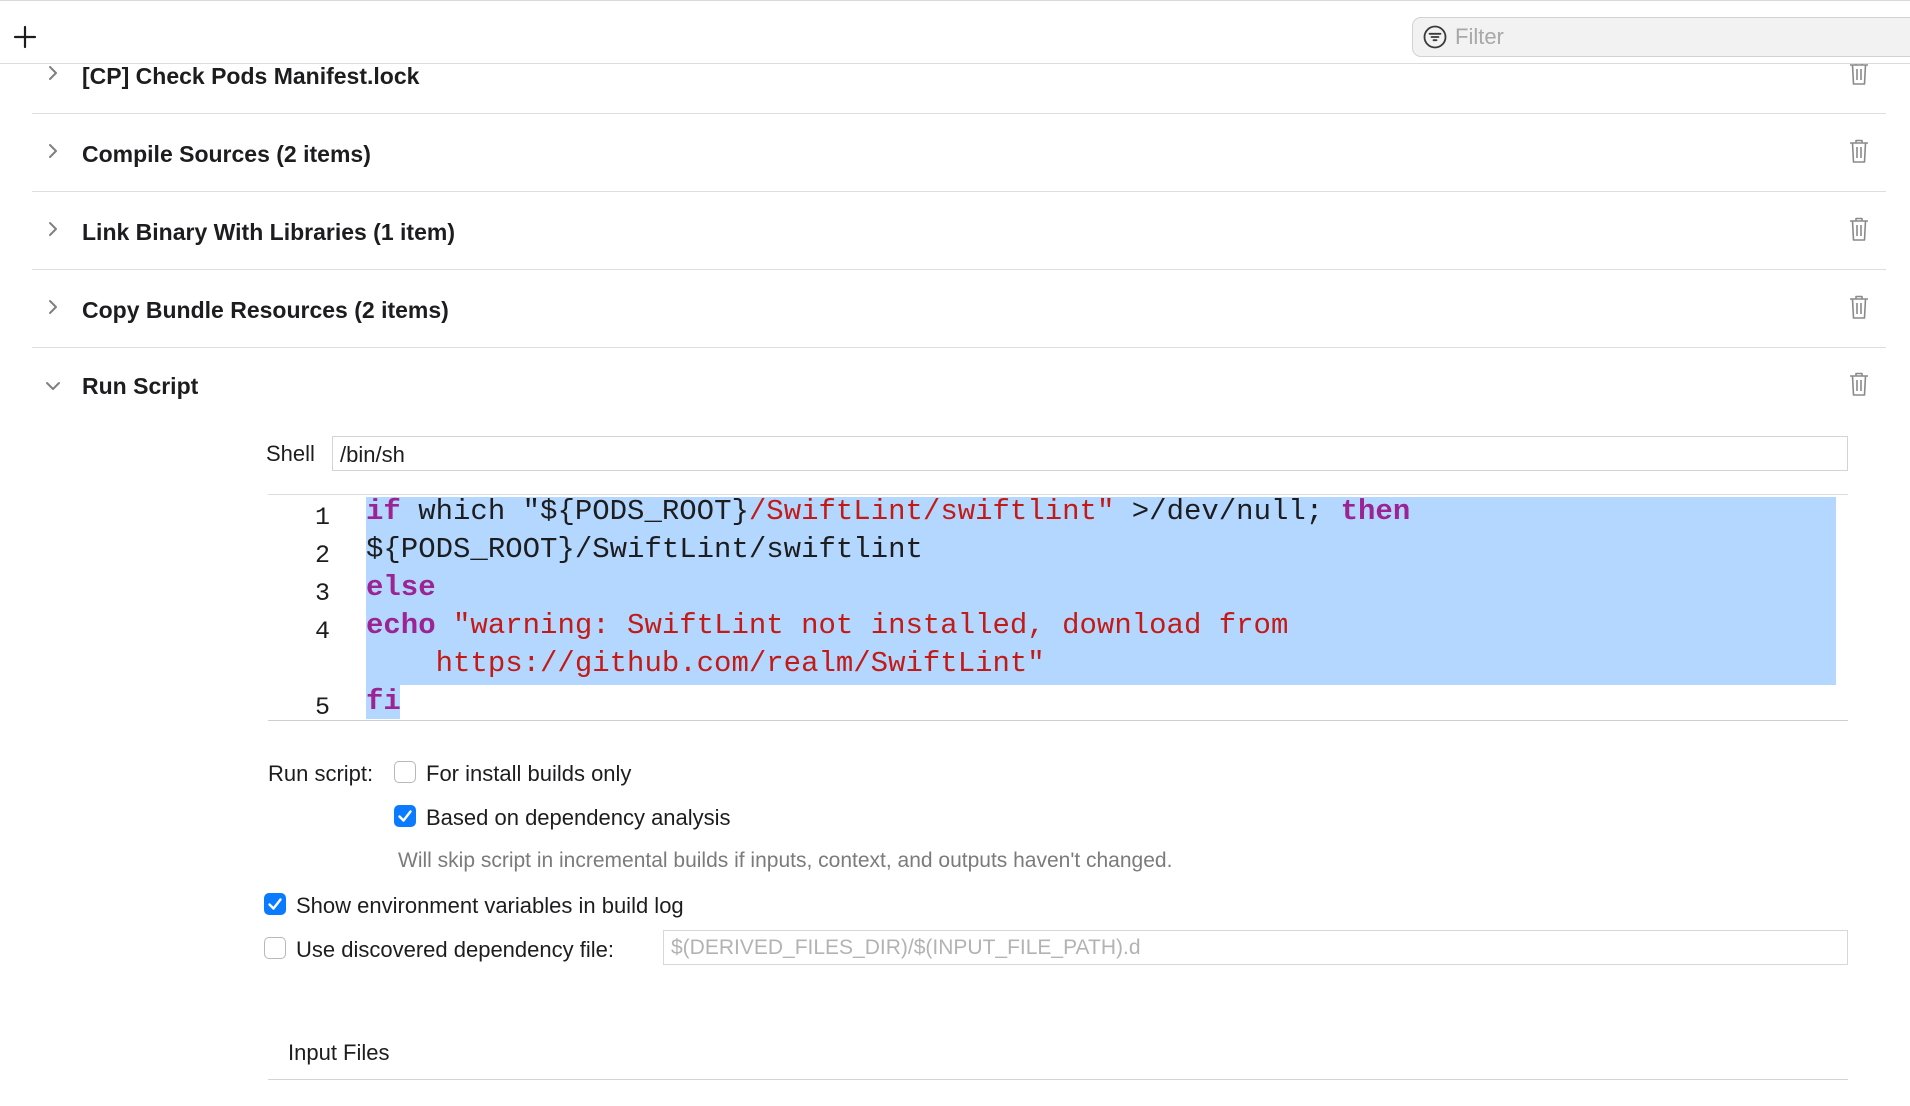 This screenshot has width=1910, height=1106. What do you see at coordinates (290, 453) in the screenshot?
I see `shell-label: Shell` at bounding box center [290, 453].